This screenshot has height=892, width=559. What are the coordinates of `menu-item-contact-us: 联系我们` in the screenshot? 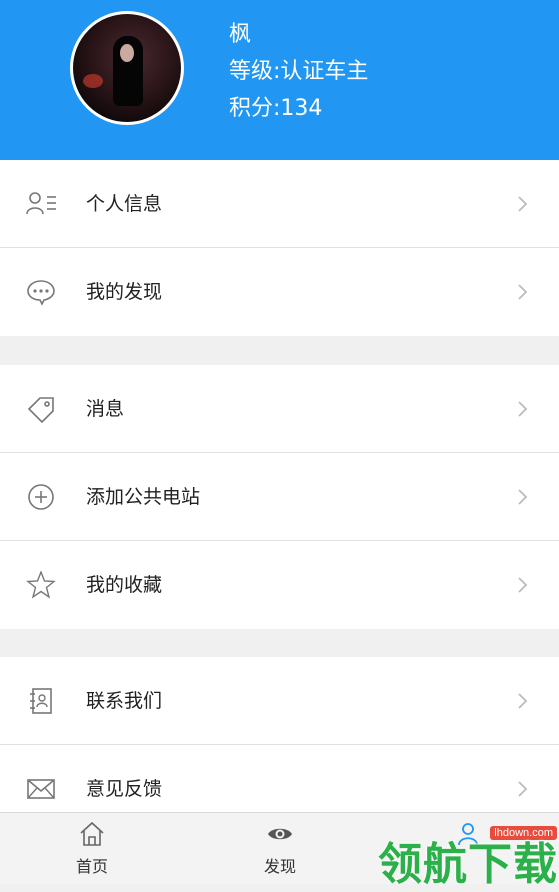 It's located at (279, 701).